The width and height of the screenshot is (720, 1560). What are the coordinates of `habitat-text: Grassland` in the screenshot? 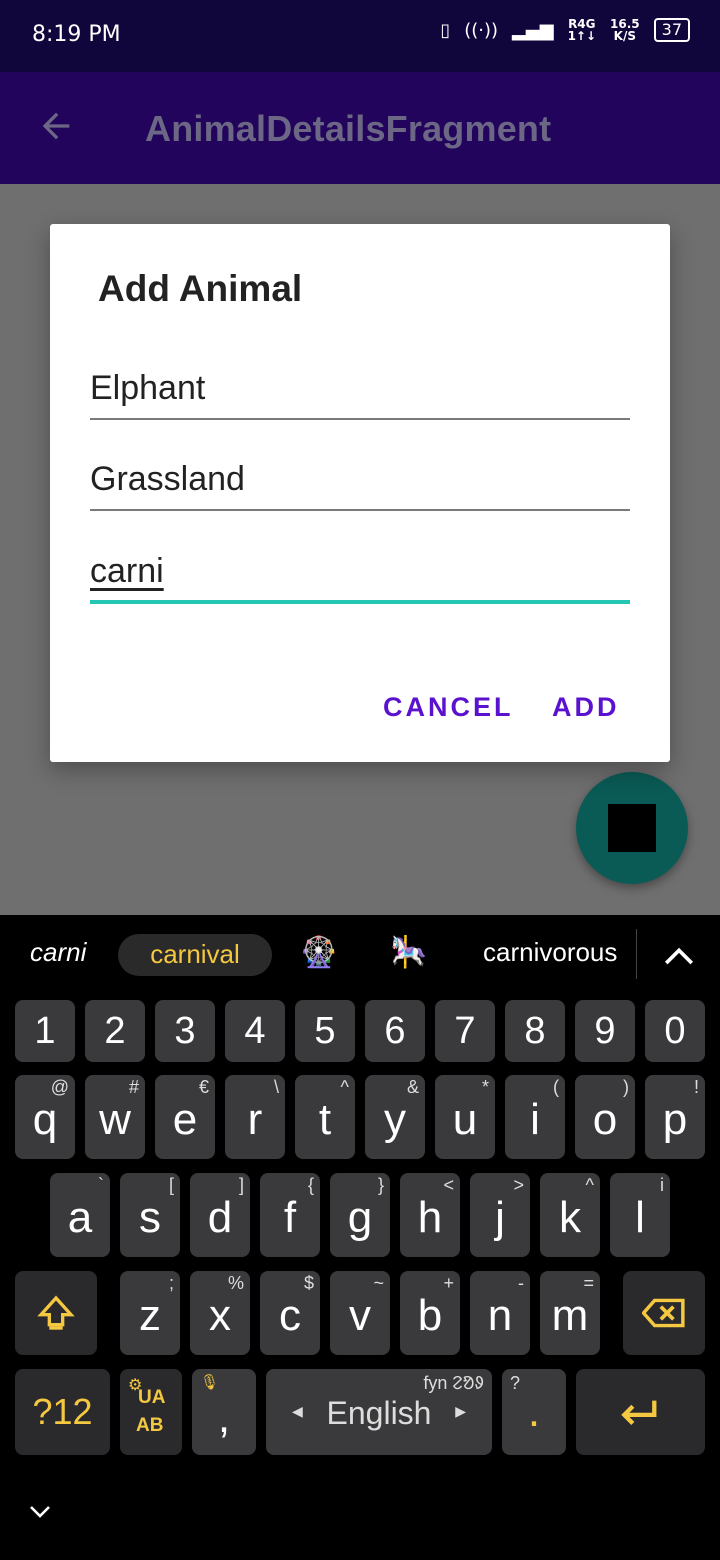 It's located at (167, 479).